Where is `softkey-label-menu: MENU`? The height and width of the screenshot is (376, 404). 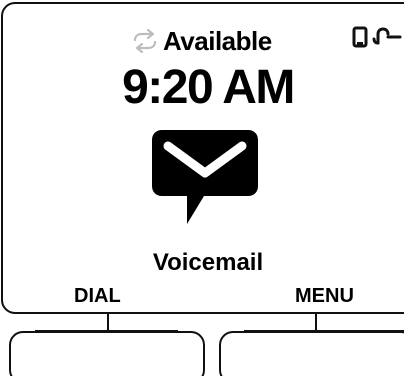 softkey-label-menu: MENU is located at coordinates (324, 296).